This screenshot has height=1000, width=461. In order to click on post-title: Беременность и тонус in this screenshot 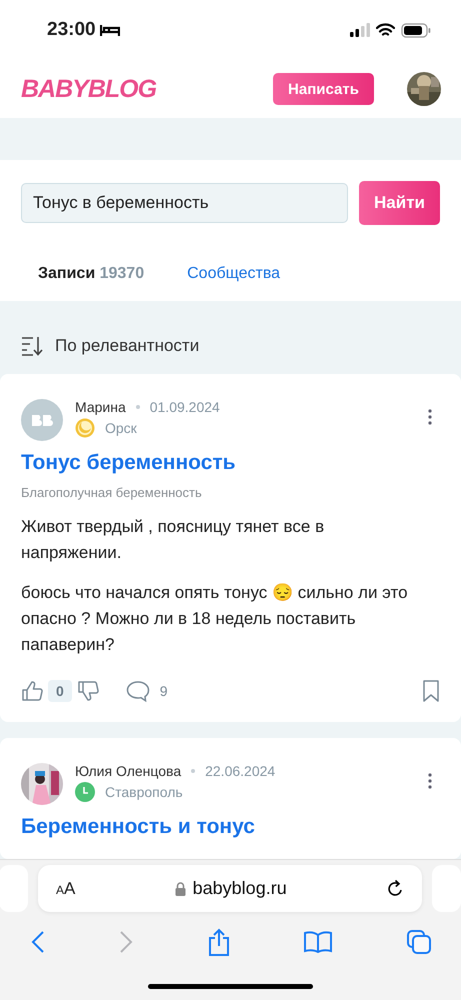, I will do `click(230, 827)`.